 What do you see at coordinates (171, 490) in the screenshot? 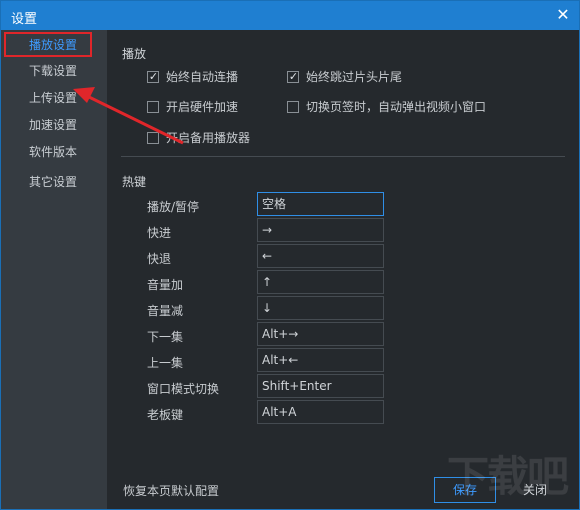
I see `restore-defaults-link: 恢复本页默认配置` at bounding box center [171, 490].